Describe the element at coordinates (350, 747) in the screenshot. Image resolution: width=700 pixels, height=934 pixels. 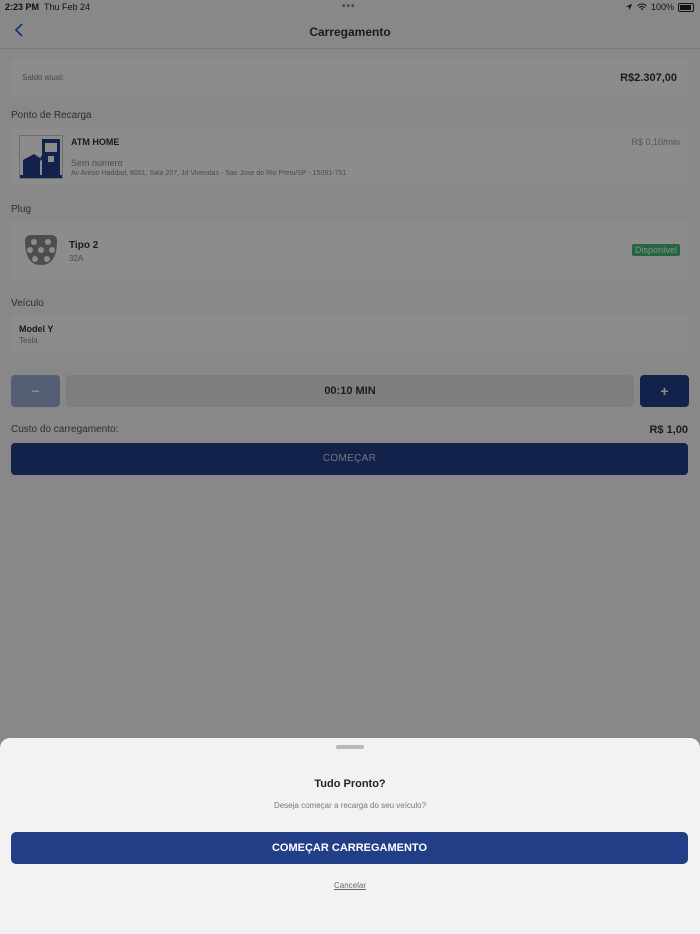
I see `sheet-grabber` at that location.